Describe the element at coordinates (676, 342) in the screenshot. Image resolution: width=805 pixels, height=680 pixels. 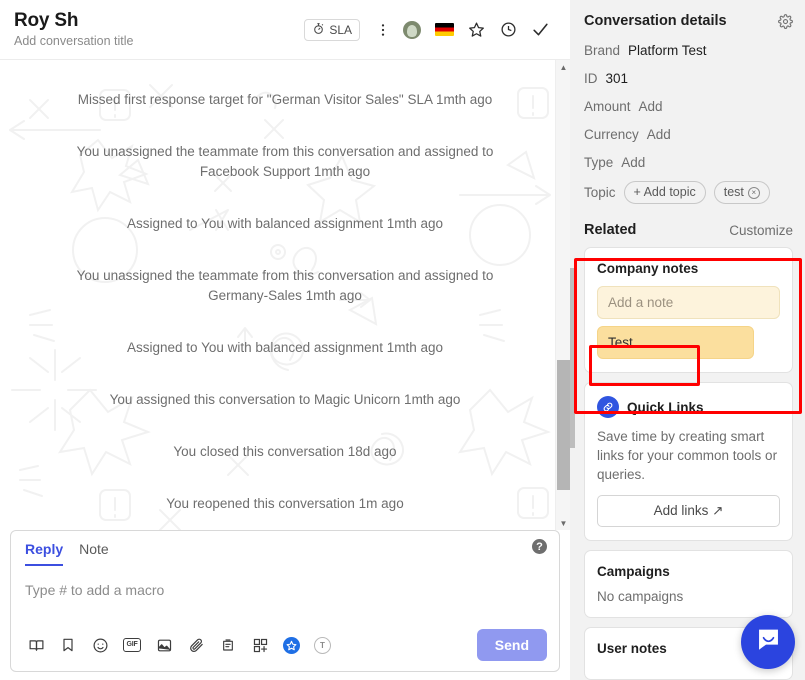
I see `company-note-item: Test` at that location.